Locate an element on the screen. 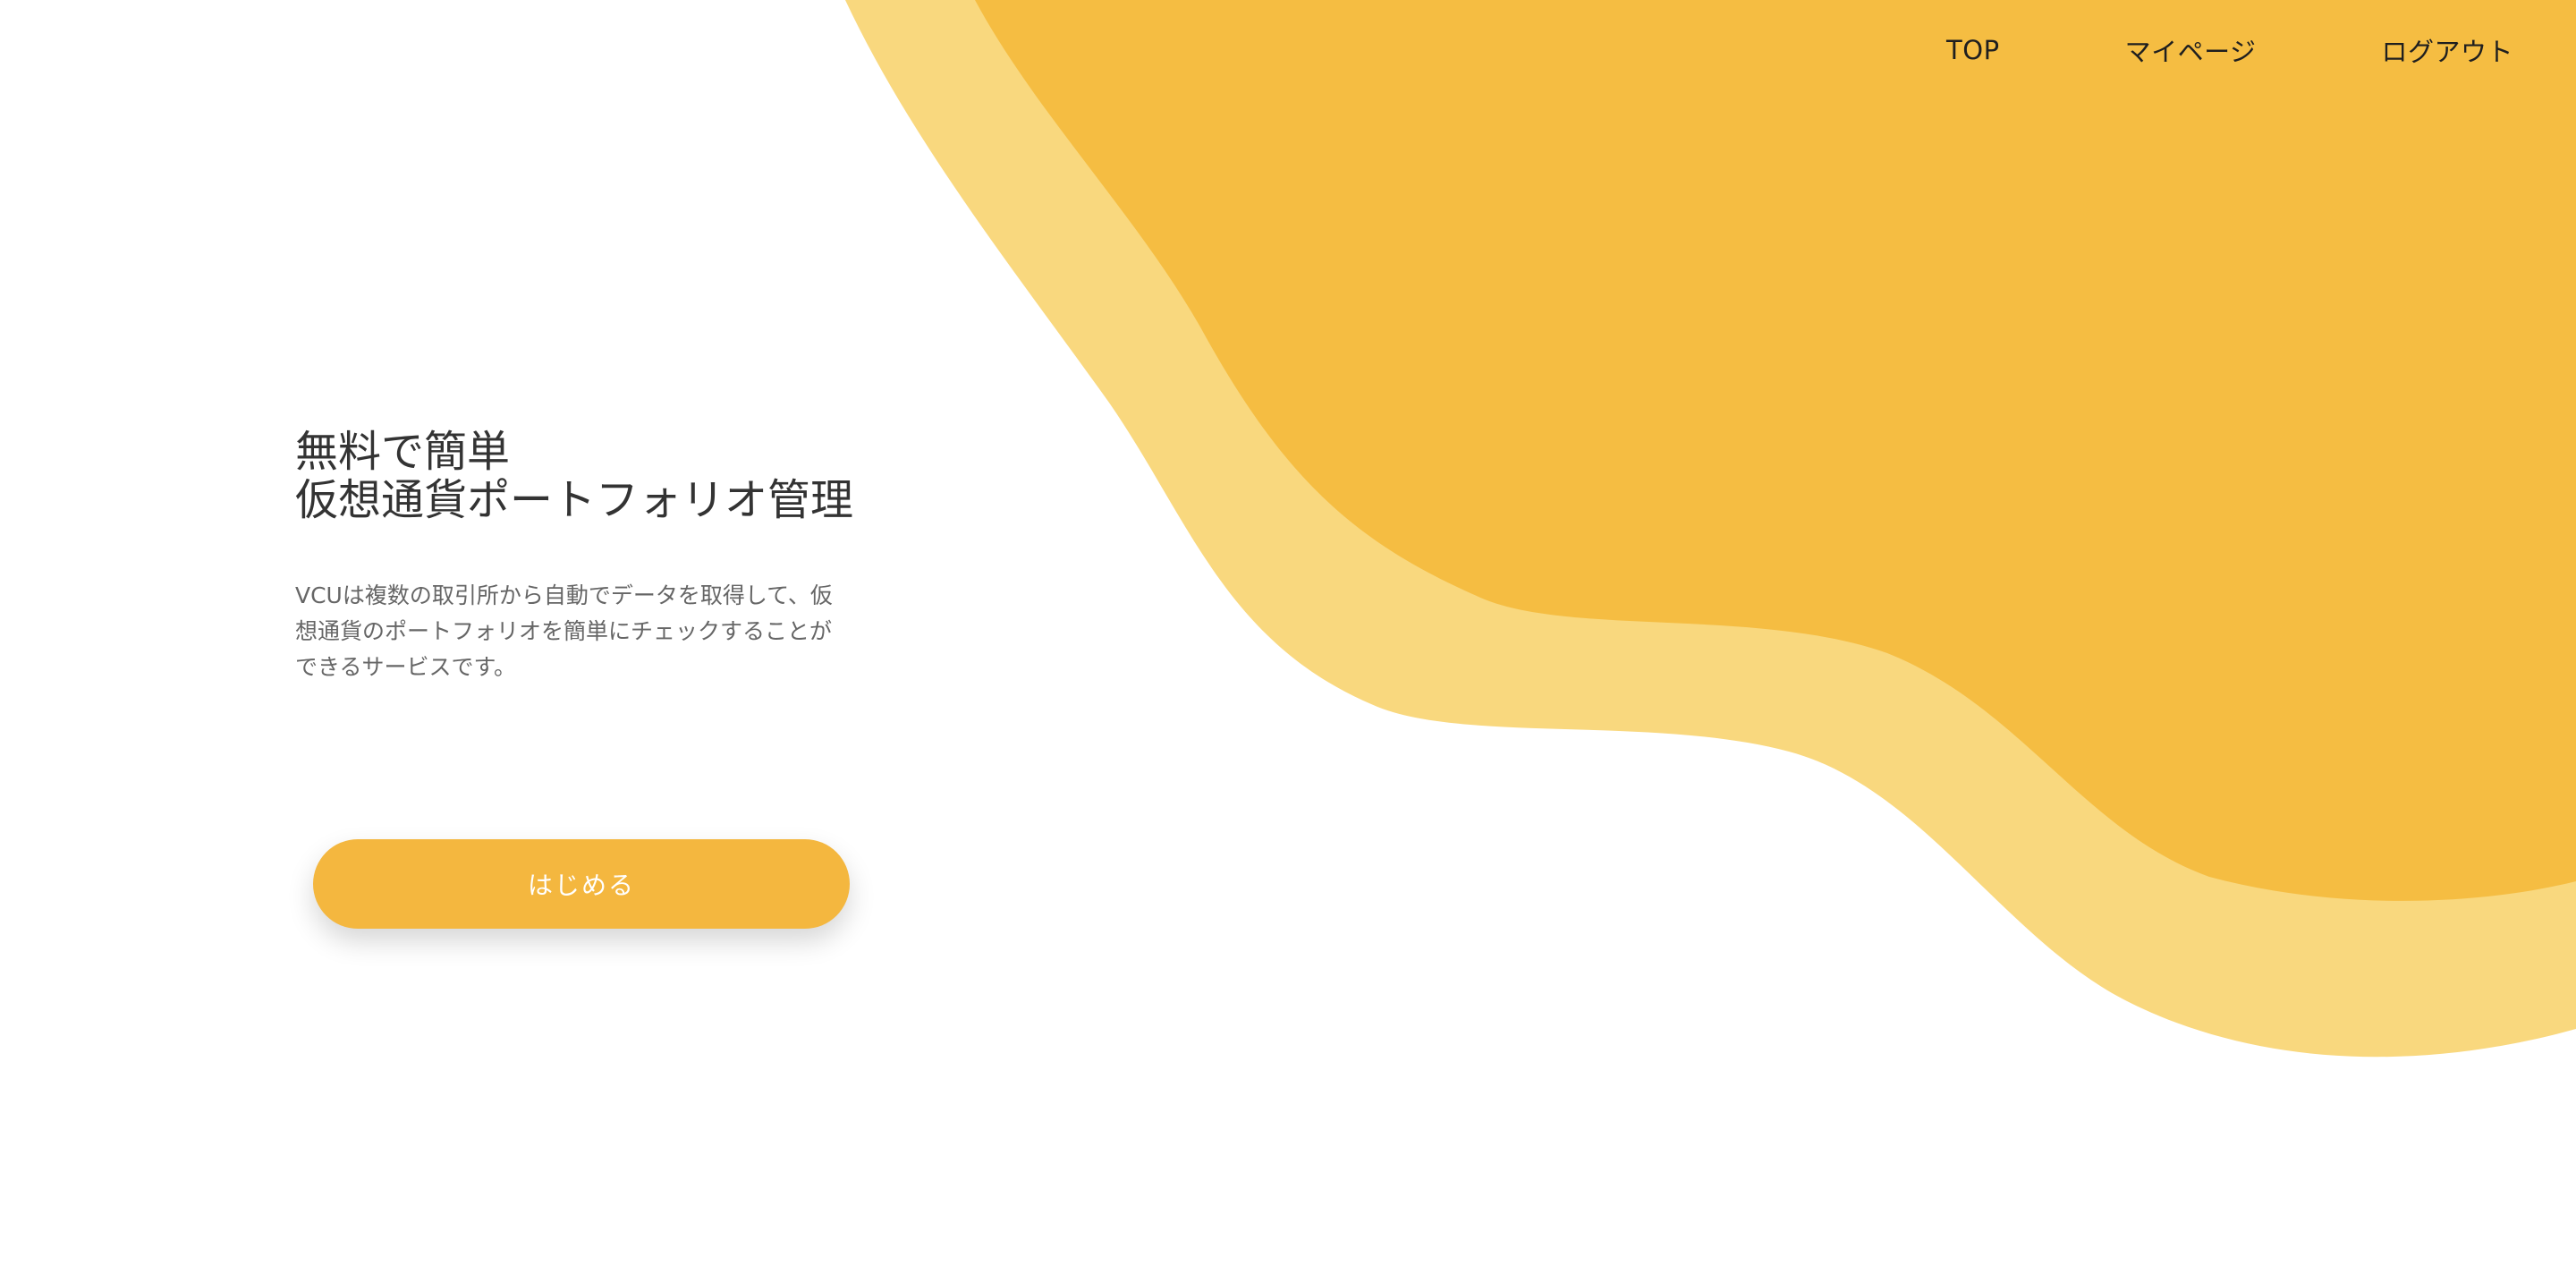  hero-title-line-2: 仮想通貨ポートフォリオ管理 is located at coordinates (574, 500).